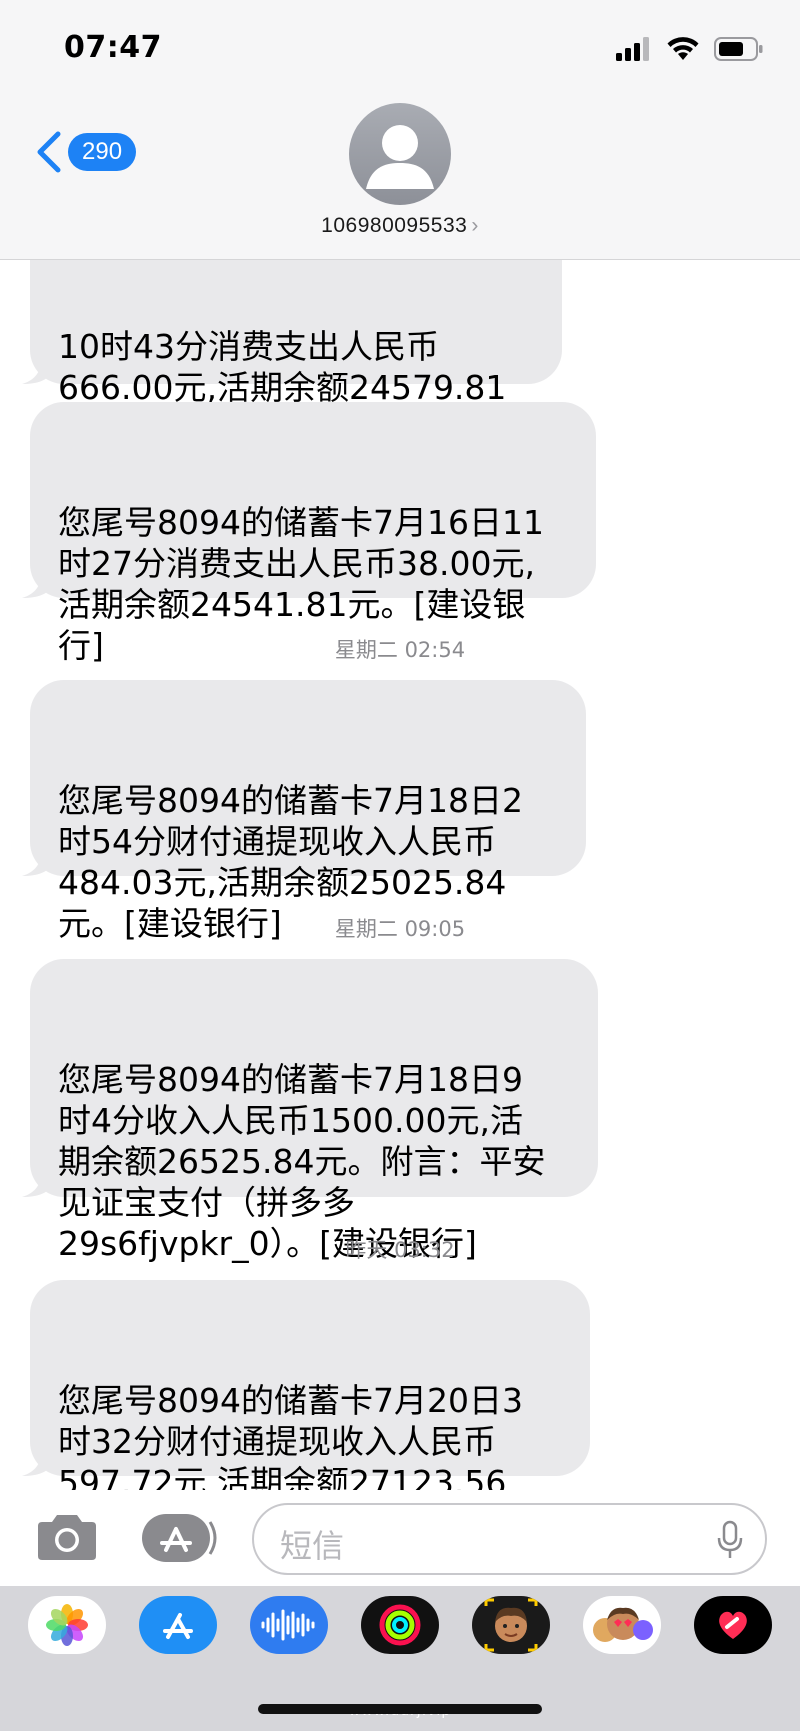  What do you see at coordinates (622, 1625) in the screenshot?
I see `memoji-stickers-icon` at bounding box center [622, 1625].